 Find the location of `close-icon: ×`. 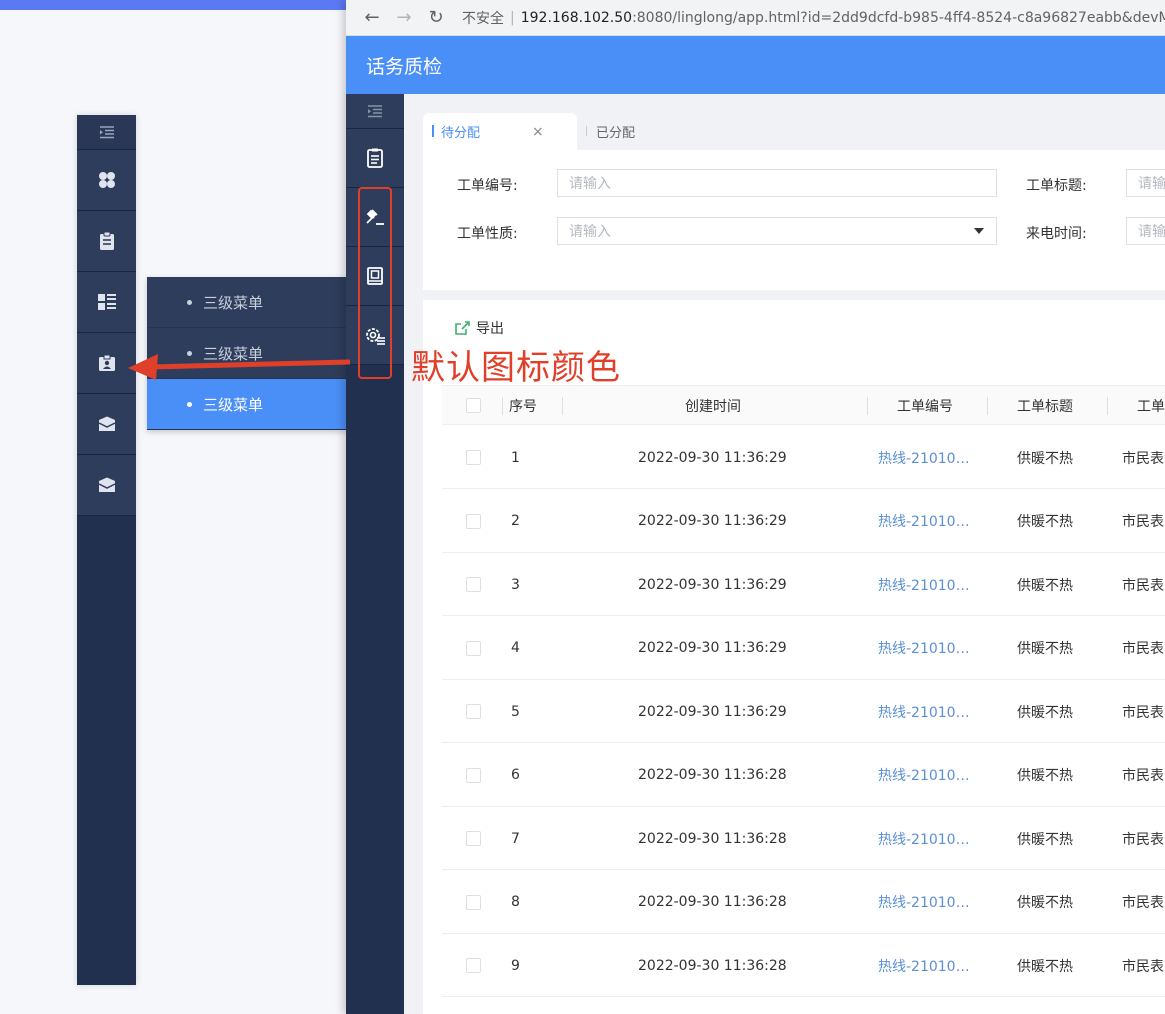

close-icon: × is located at coordinates (538, 132).